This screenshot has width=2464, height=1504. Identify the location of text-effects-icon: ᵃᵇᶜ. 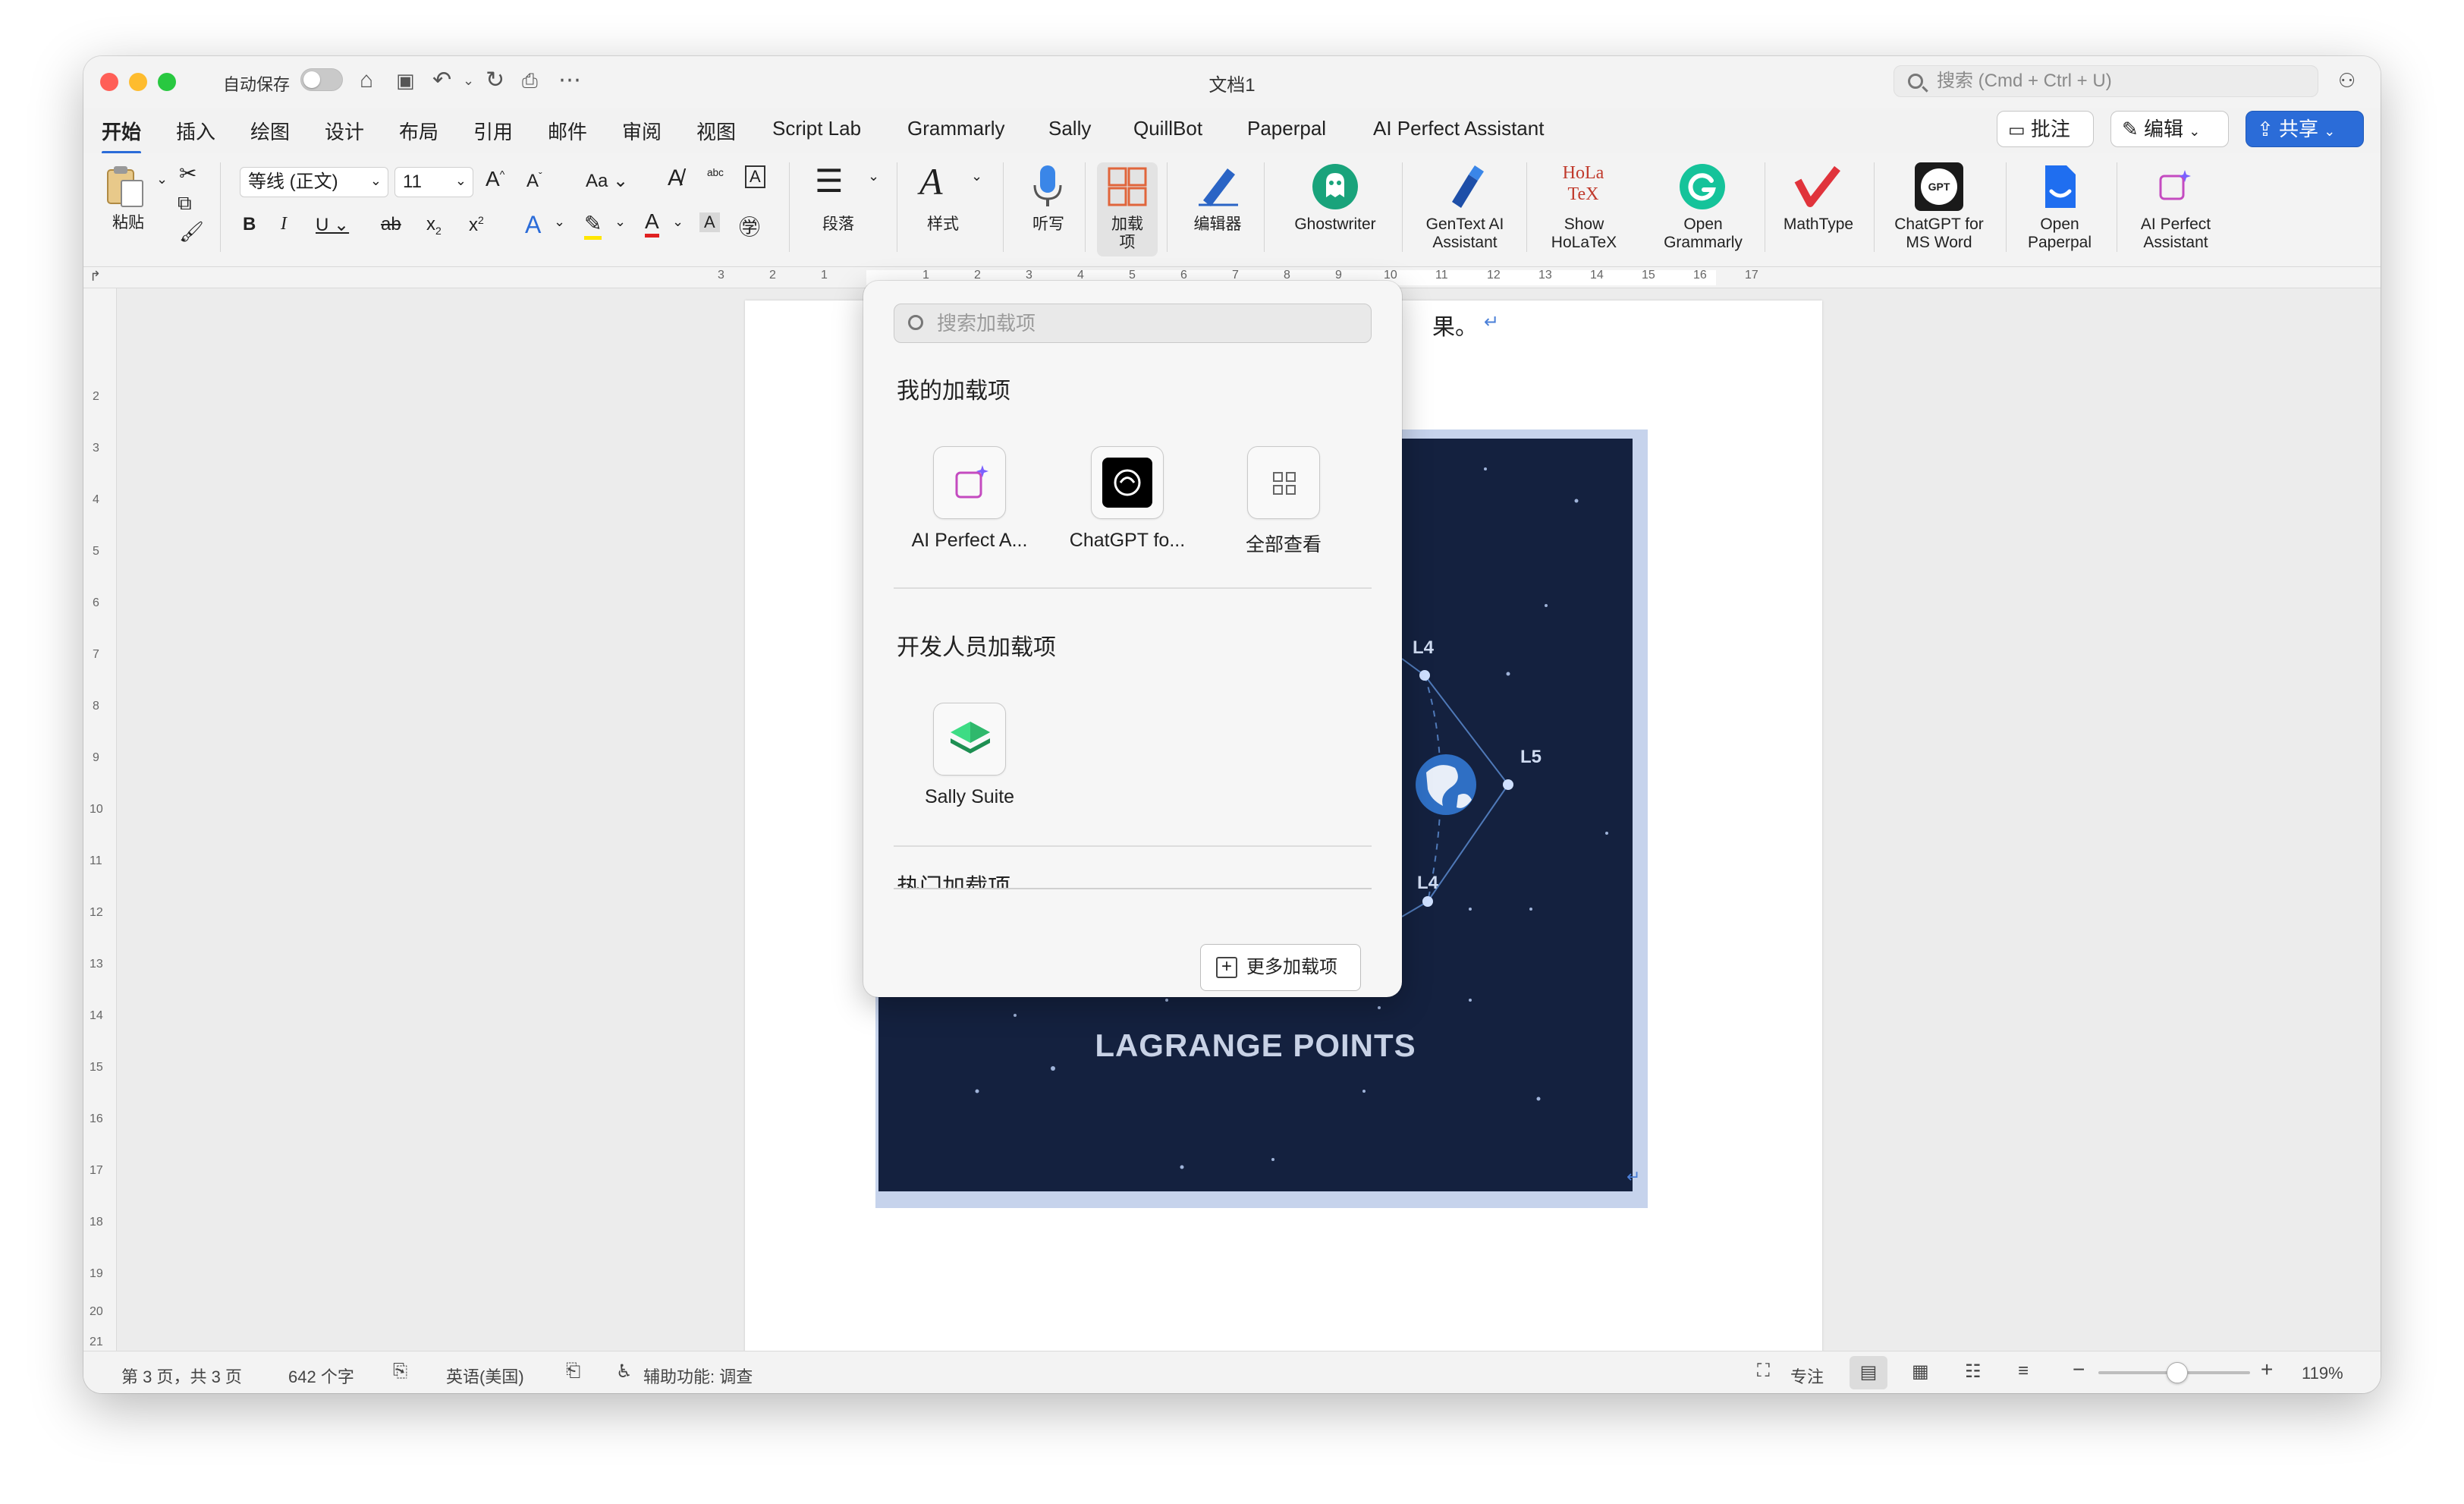
(715, 175).